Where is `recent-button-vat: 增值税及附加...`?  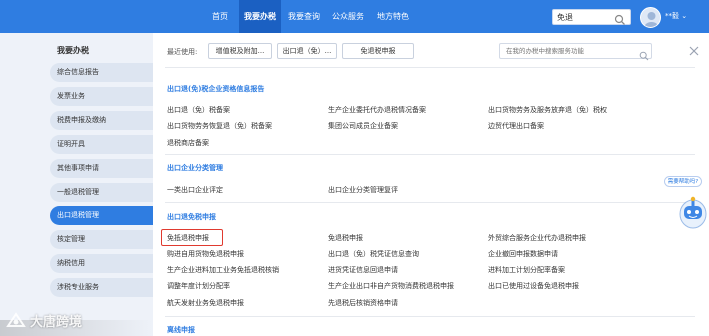
recent-button-vat: 增值税及附加... is located at coordinates (240, 51).